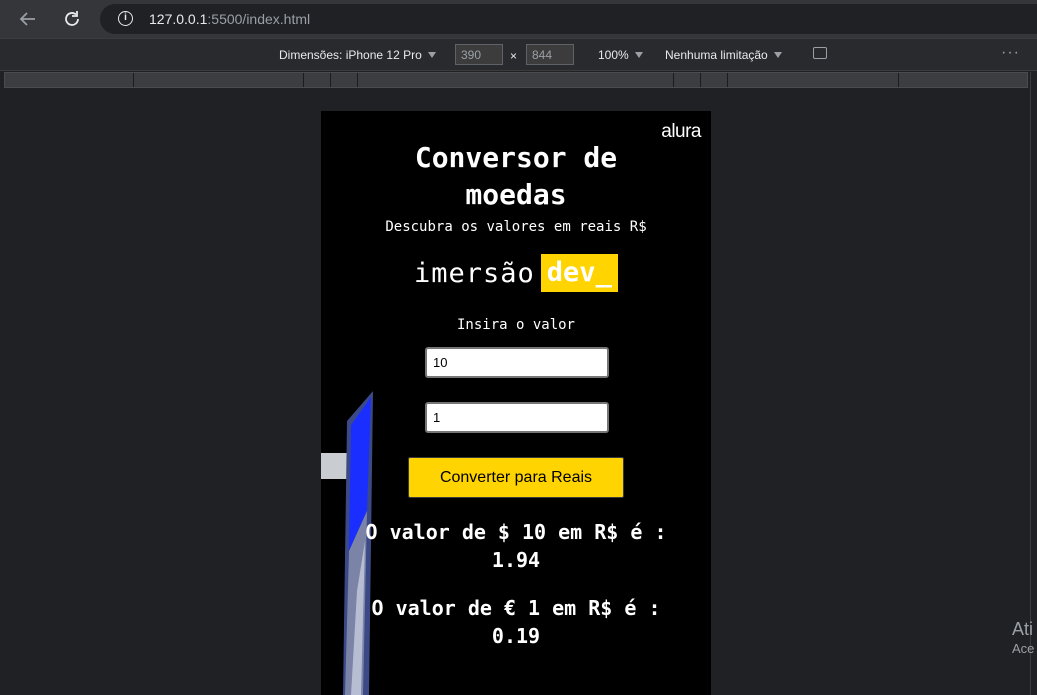 The image size is (1037, 695). What do you see at coordinates (515, 325) in the screenshot?
I see `input-label: Insira o valor` at bounding box center [515, 325].